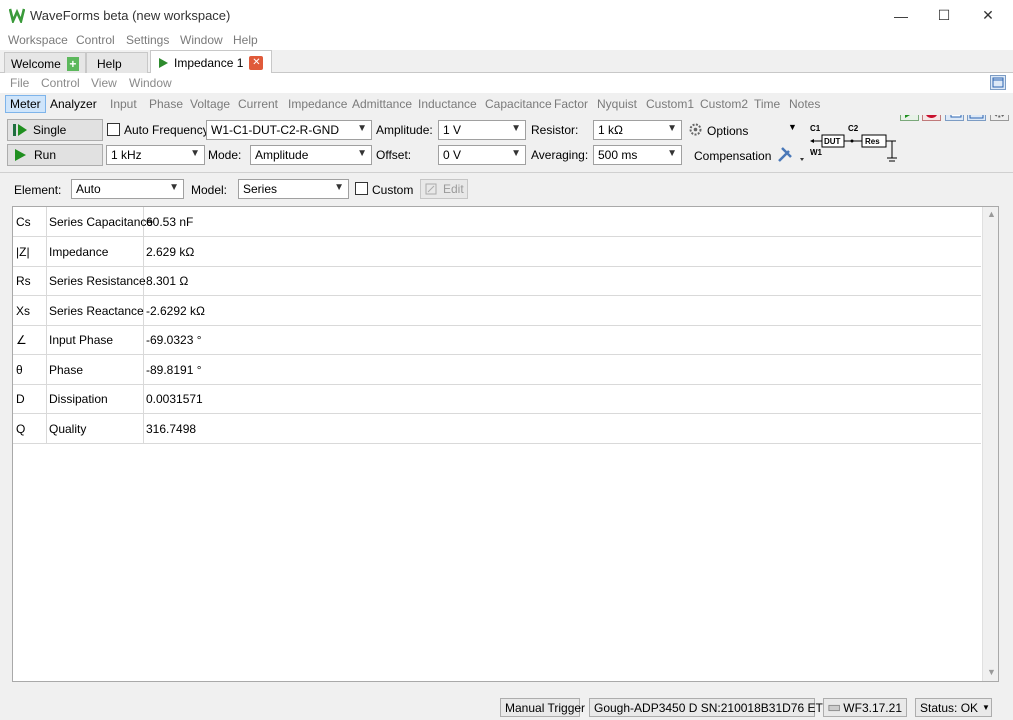 The image size is (1013, 720). Describe the element at coordinates (853, 143) in the screenshot. I see `connection-schematic: C1 C2 W1 DUT Res` at that location.